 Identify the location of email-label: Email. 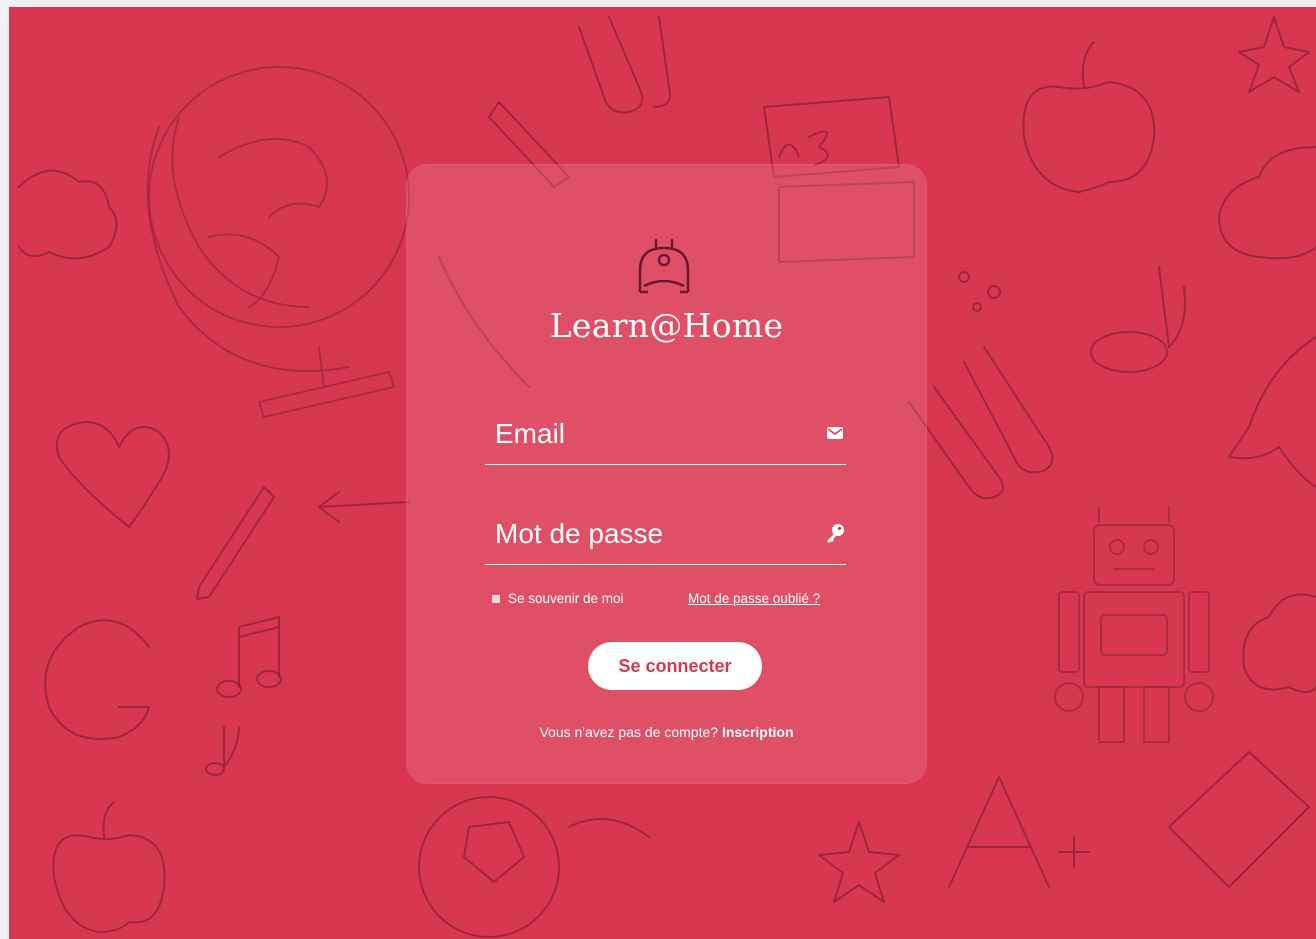
(530, 433).